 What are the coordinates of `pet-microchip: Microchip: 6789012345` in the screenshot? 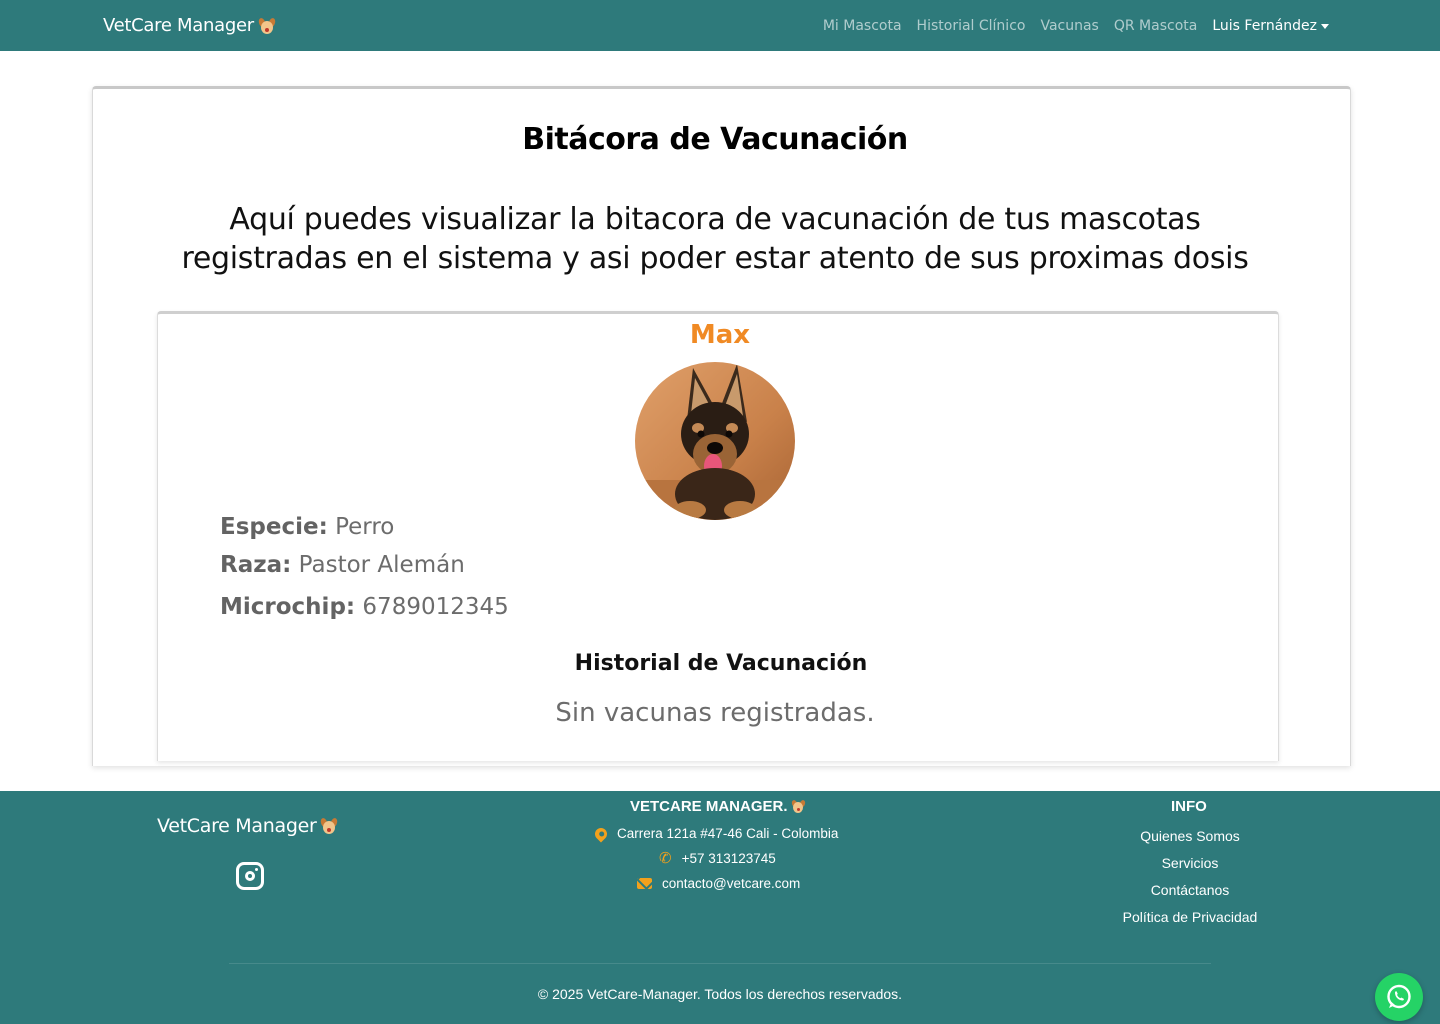 It's located at (364, 607).